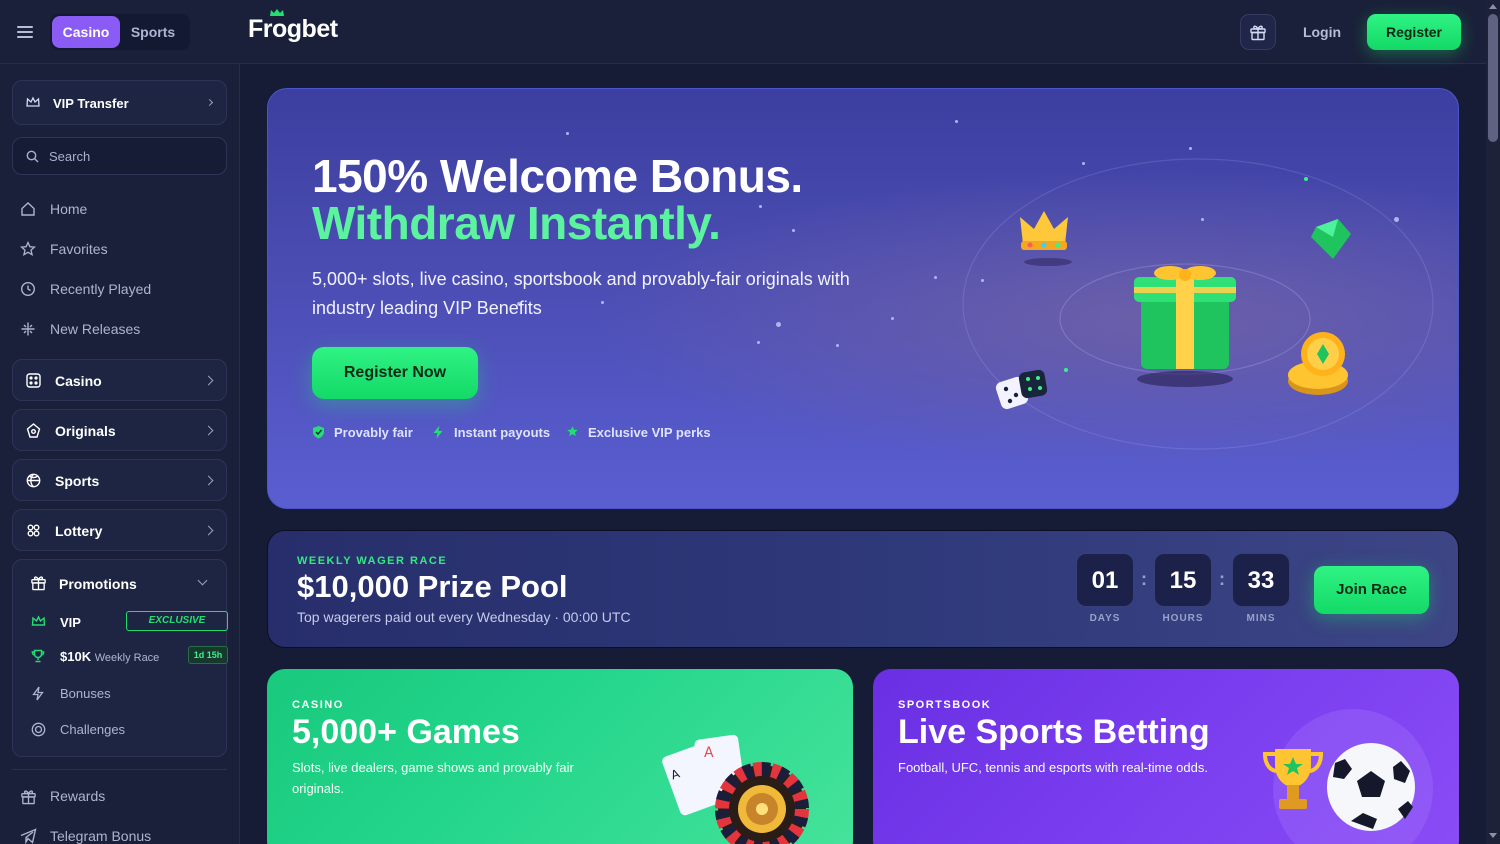 This screenshot has width=1500, height=844. Describe the element at coordinates (80, 330) in the screenshot. I see `sidebar-item-new-releases: New Releases` at that location.